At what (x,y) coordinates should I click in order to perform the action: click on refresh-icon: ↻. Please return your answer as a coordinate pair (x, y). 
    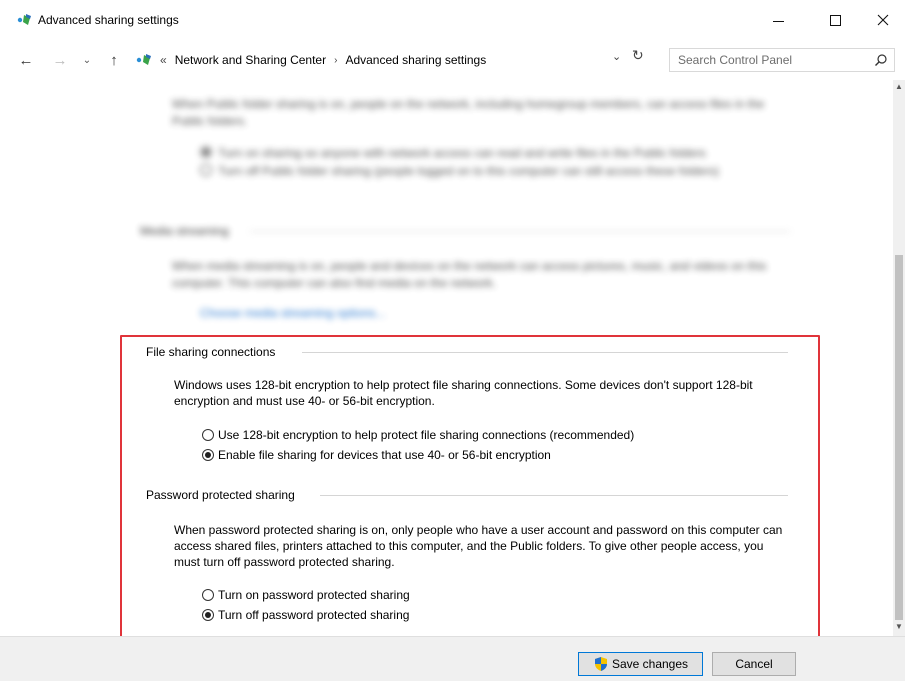
    Looking at the image, I should click on (638, 55).